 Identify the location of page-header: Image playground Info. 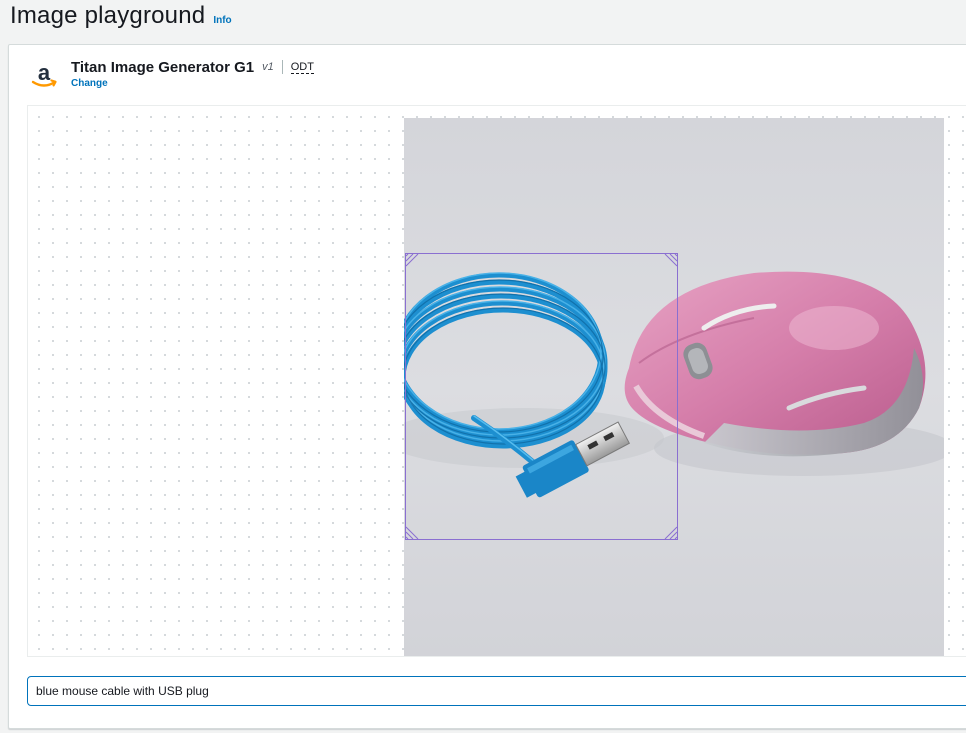
(121, 17).